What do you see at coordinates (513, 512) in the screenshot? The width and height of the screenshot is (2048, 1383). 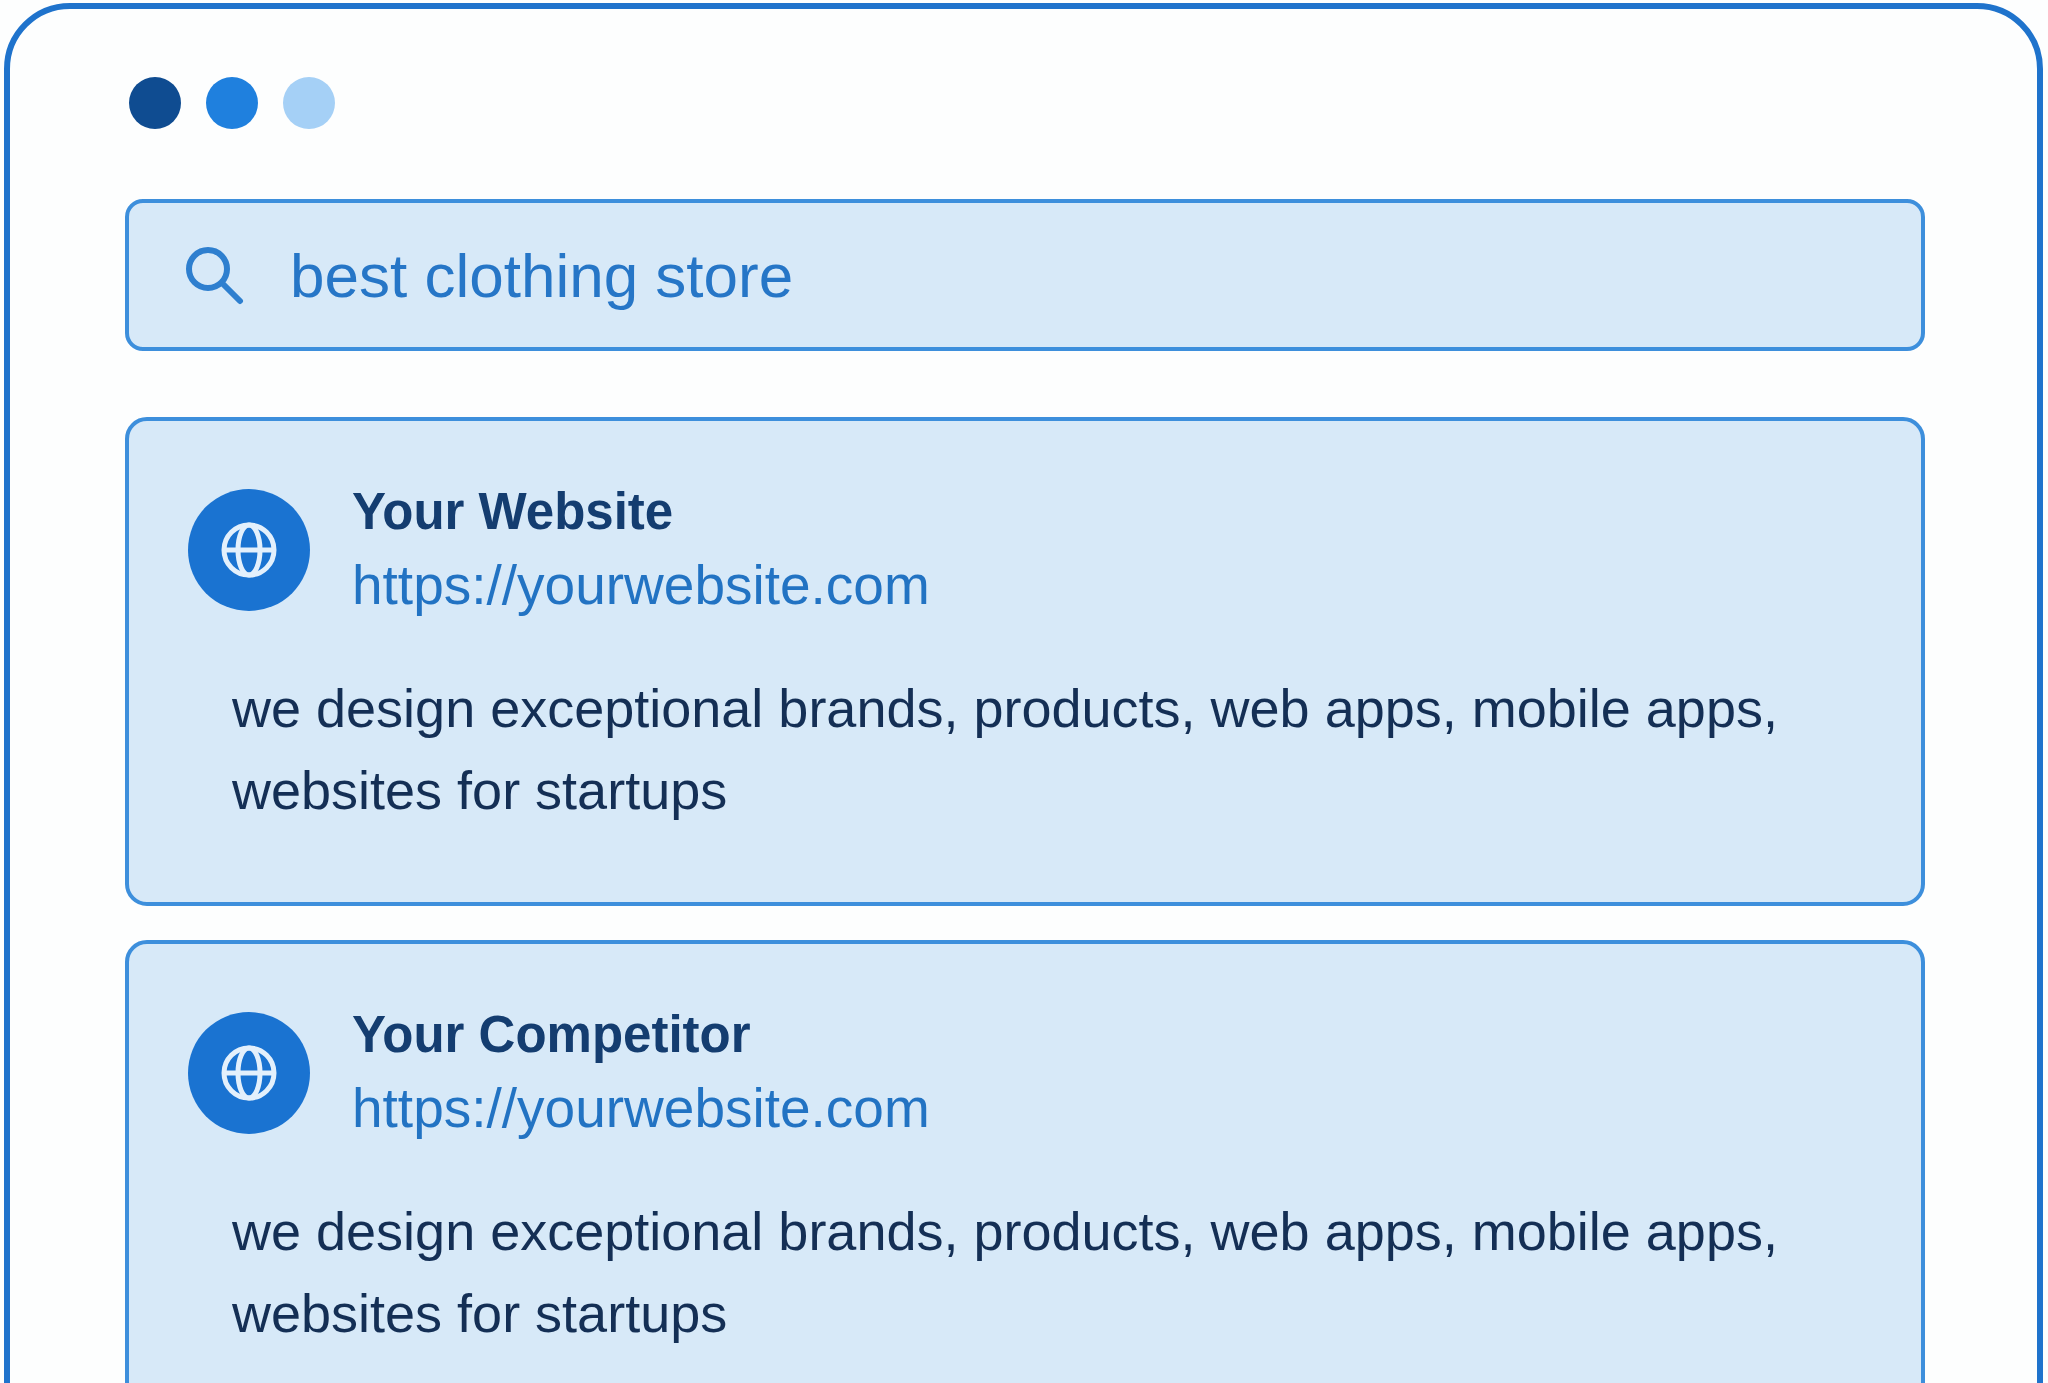 I see `result-title: Your Website` at bounding box center [513, 512].